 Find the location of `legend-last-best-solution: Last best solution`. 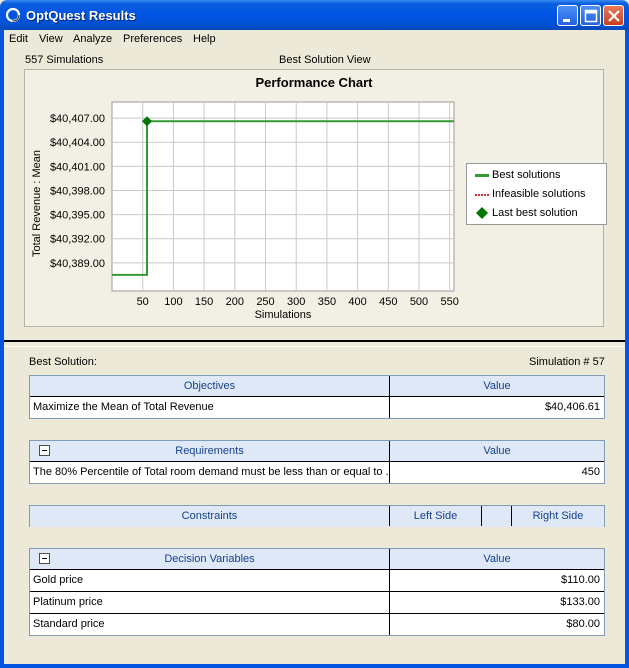

legend-last-best-solution: Last best solution is located at coordinates (540, 214).